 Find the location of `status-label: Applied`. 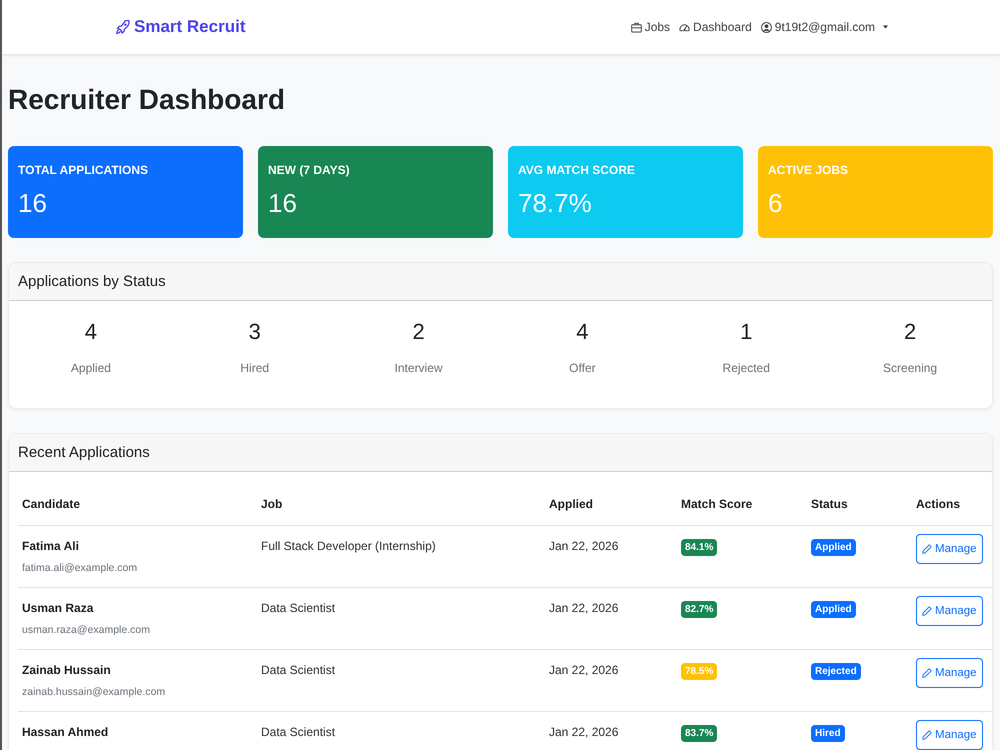

status-label: Applied is located at coordinates (90, 368).